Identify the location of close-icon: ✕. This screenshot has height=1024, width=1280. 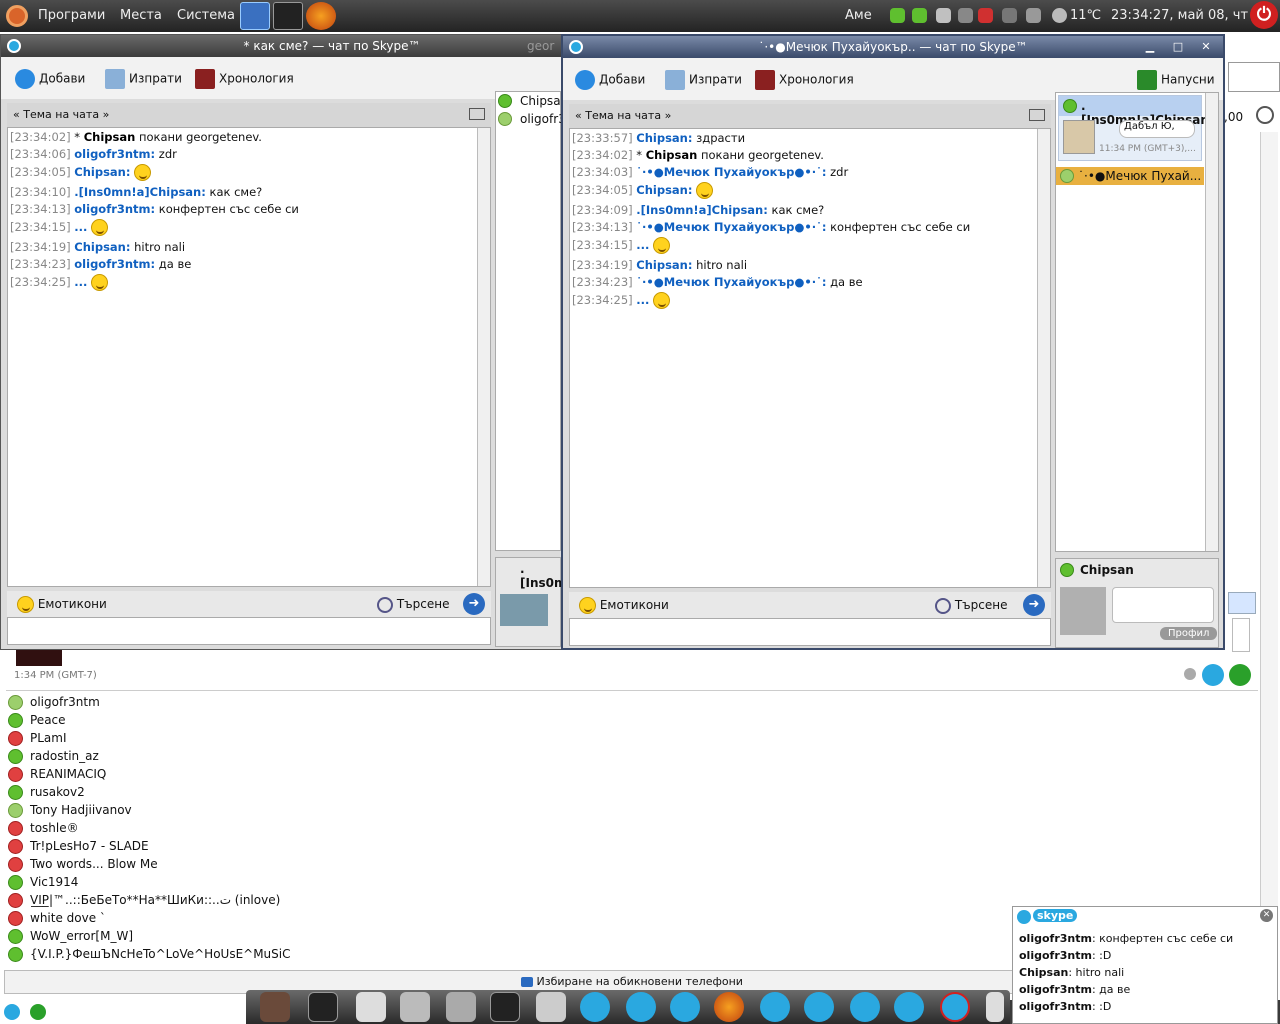
(1266, 915).